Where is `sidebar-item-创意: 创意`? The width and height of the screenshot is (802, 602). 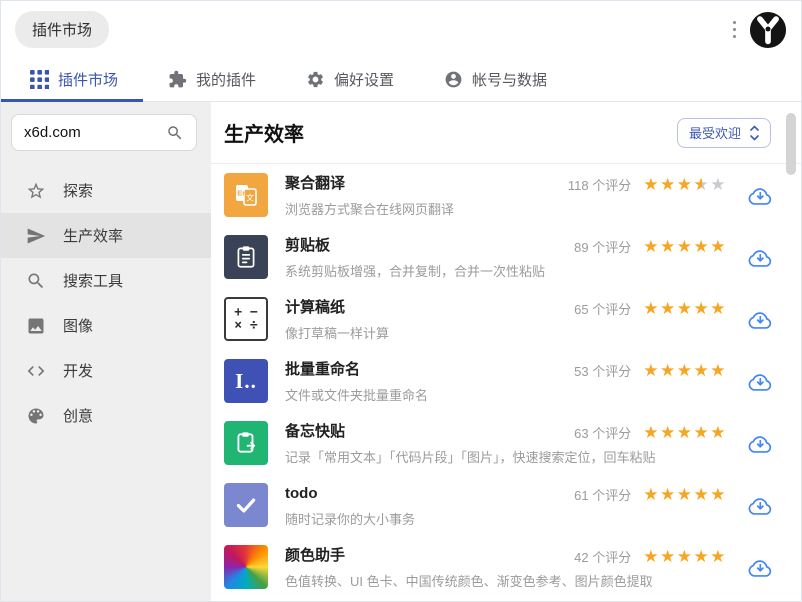
sidebar-item-创意: 创意 is located at coordinates (106, 415).